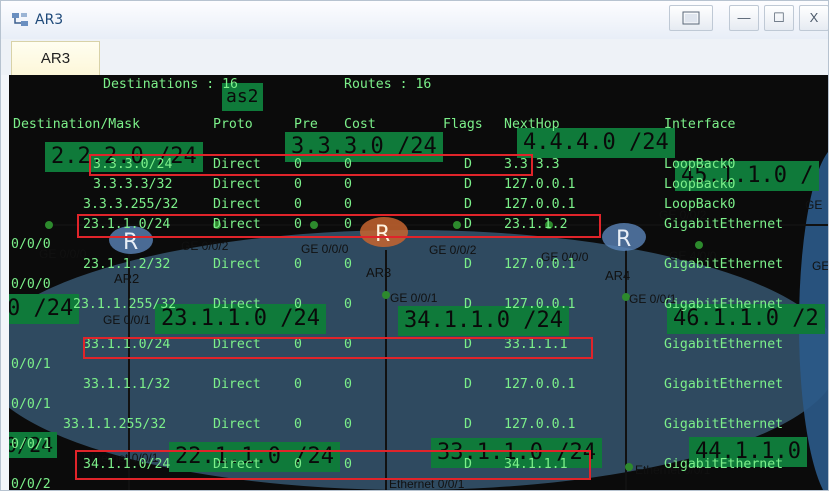 The height and width of the screenshot is (491, 829). I want to click on header-destination: Destination/Mask, so click(77, 124).